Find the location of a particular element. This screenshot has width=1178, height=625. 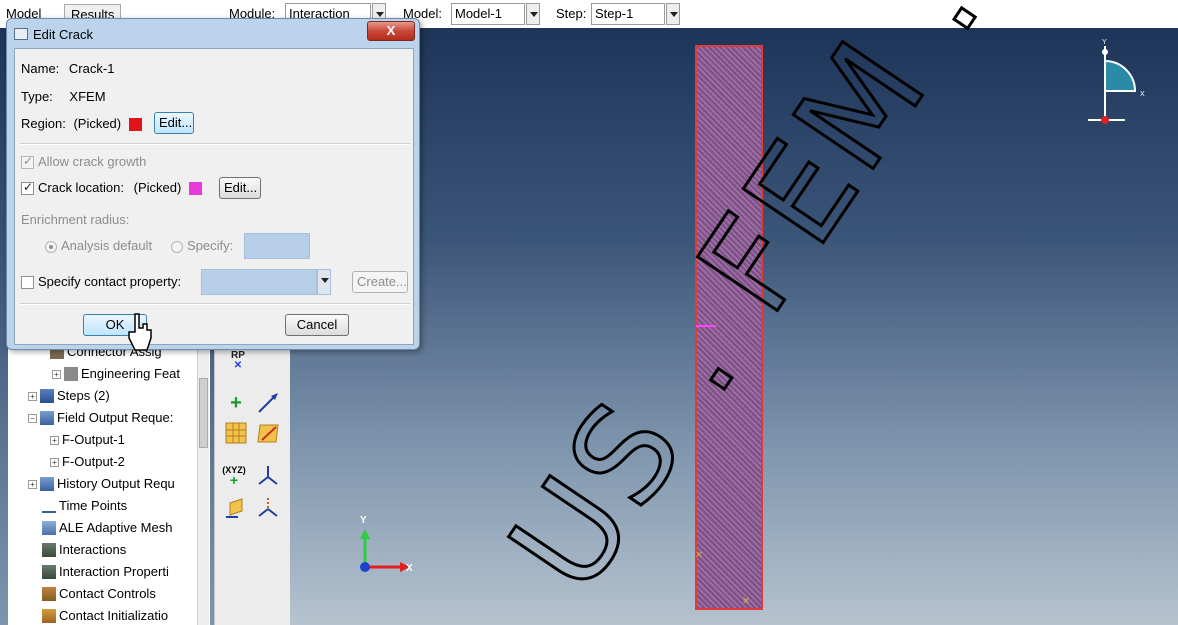

crack-location-color-swatch is located at coordinates (195, 189).